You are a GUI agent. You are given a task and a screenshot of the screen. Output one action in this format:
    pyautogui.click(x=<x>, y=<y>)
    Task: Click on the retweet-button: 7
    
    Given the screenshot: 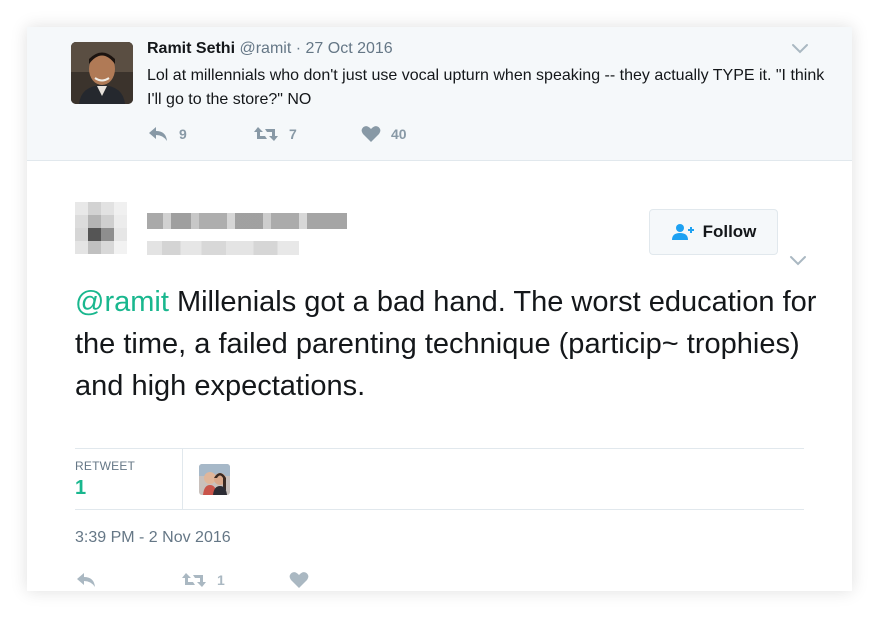 What is the action you would take?
    pyautogui.click(x=275, y=134)
    